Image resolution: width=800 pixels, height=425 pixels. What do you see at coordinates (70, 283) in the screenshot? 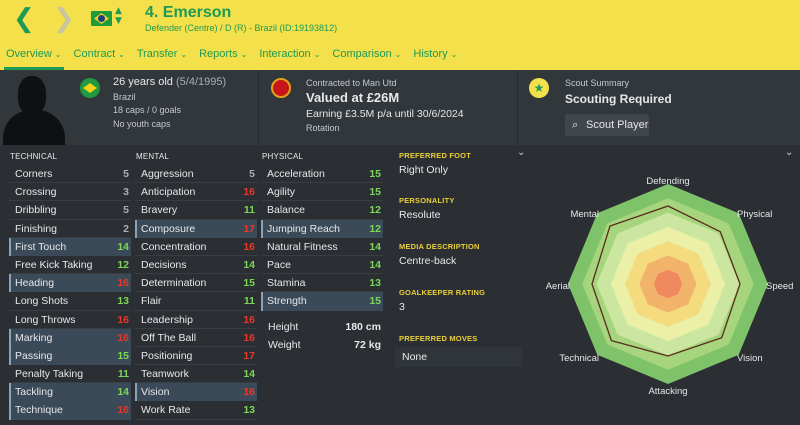
I see `attribute-row: Heading 16` at bounding box center [70, 283].